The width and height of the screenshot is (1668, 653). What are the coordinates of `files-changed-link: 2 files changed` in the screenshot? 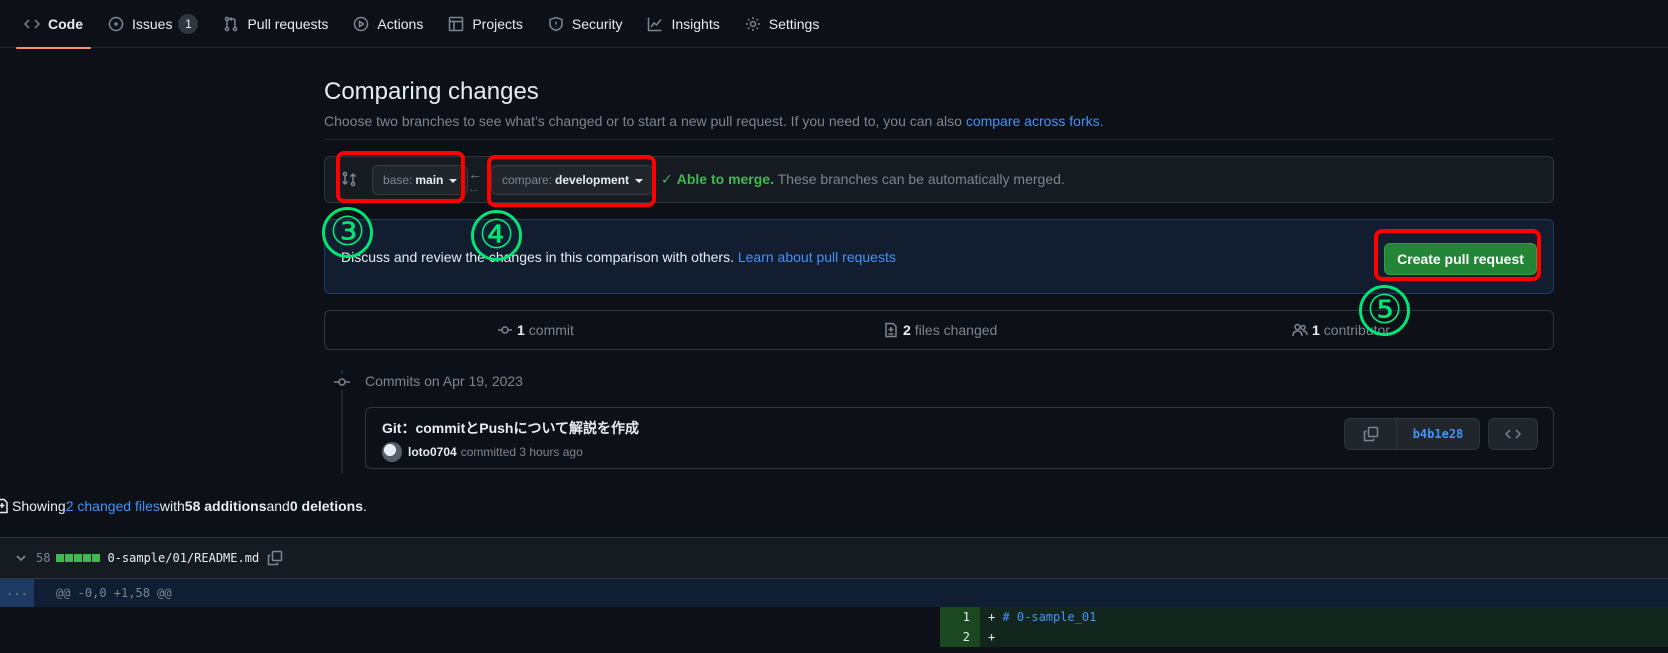 It's located at (940, 330).